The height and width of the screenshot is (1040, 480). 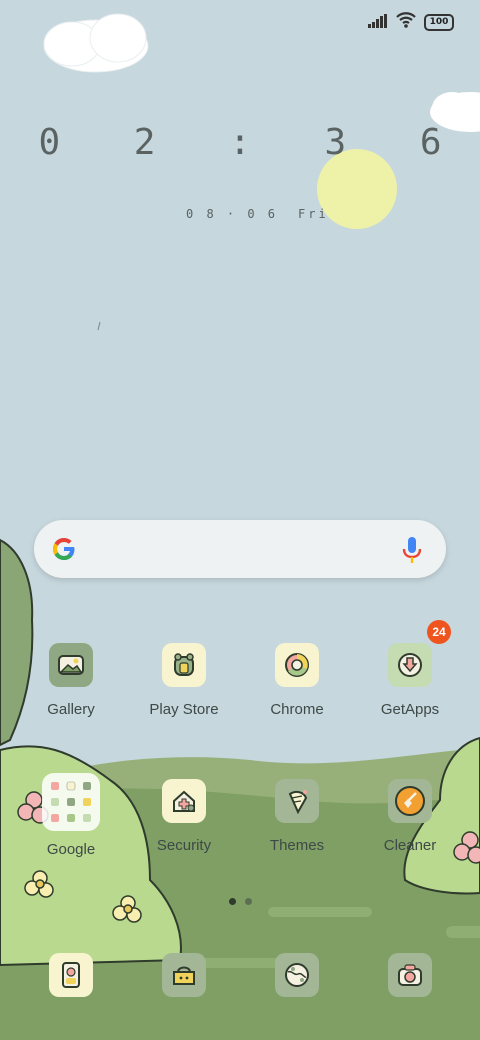 What do you see at coordinates (297, 845) in the screenshot?
I see `app-label: Themes` at bounding box center [297, 845].